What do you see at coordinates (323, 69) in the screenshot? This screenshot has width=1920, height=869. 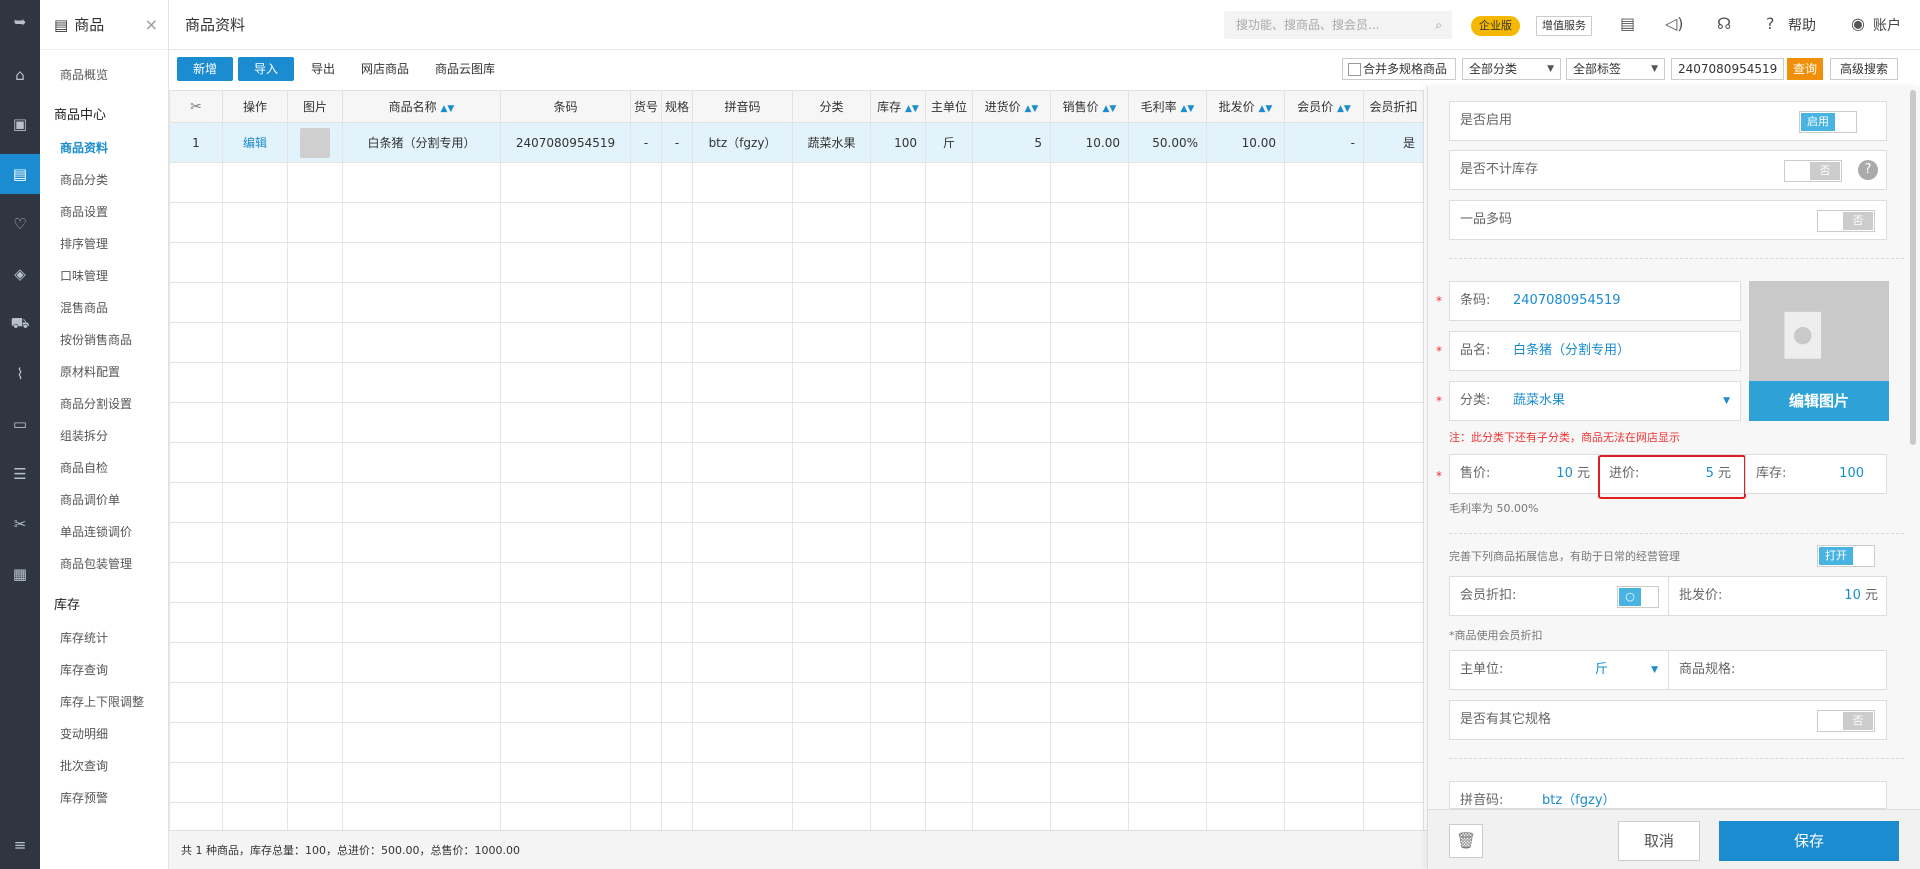 I see `export-button: 导出` at bounding box center [323, 69].